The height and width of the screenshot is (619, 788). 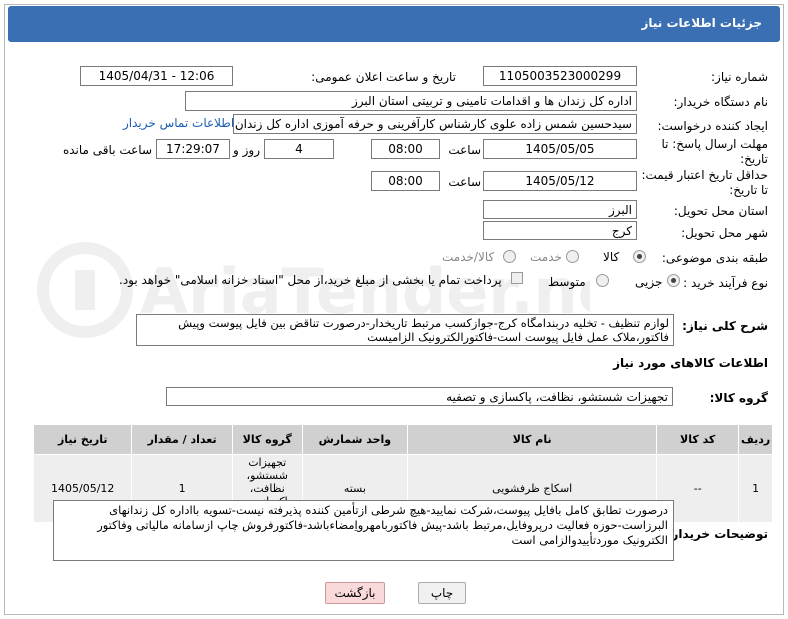 I want to click on col-name-header: نام کالا, so click(x=532, y=439).